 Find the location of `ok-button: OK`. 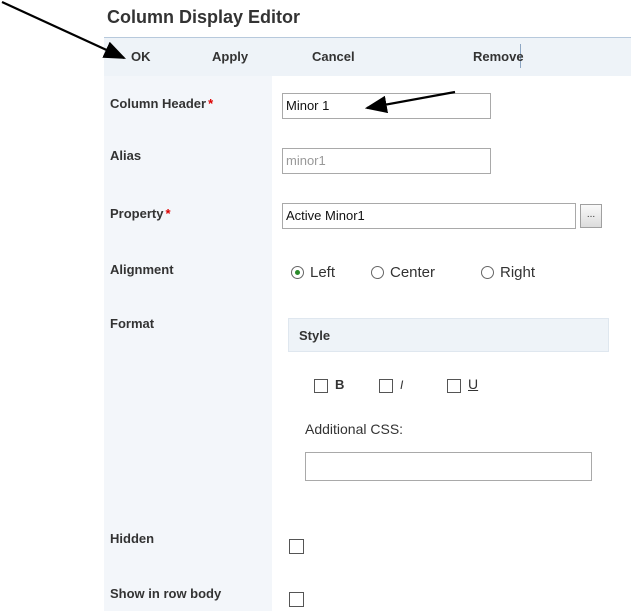

ok-button: OK is located at coordinates (141, 56).